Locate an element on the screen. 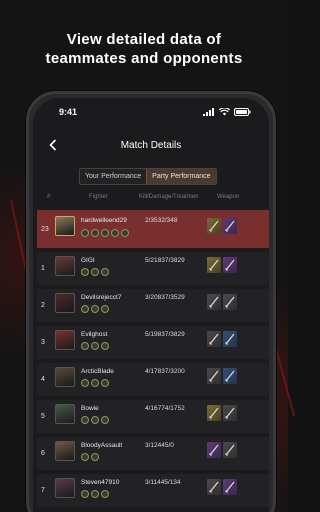  table-row: 2 Devilsrejecct7 3/20837/3529 is located at coordinates (153, 305).